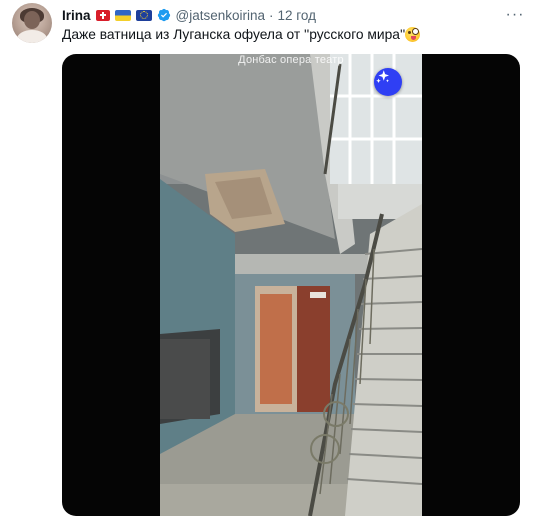 This screenshot has width=533, height=529. What do you see at coordinates (291, 60) in the screenshot?
I see `video-caption: Донбас опера театр` at bounding box center [291, 60].